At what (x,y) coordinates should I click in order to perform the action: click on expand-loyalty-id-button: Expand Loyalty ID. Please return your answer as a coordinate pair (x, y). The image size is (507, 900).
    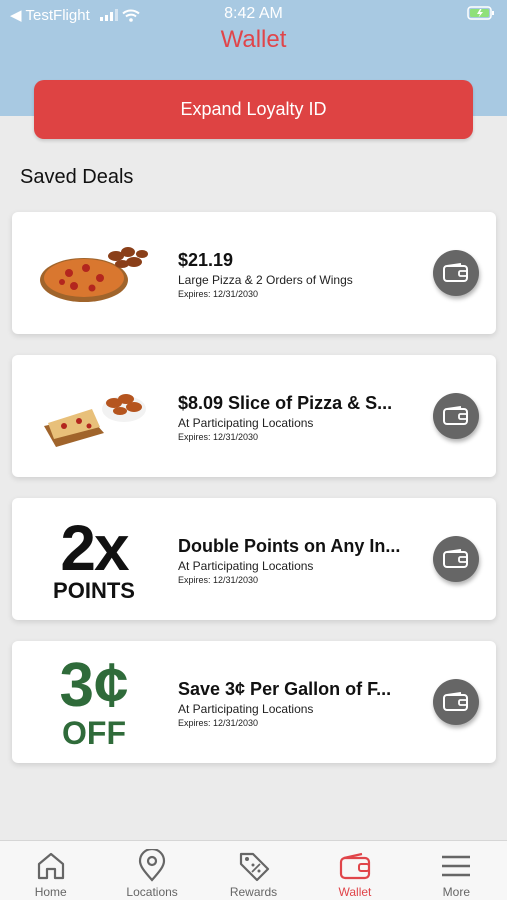
    Looking at the image, I should click on (253, 109).